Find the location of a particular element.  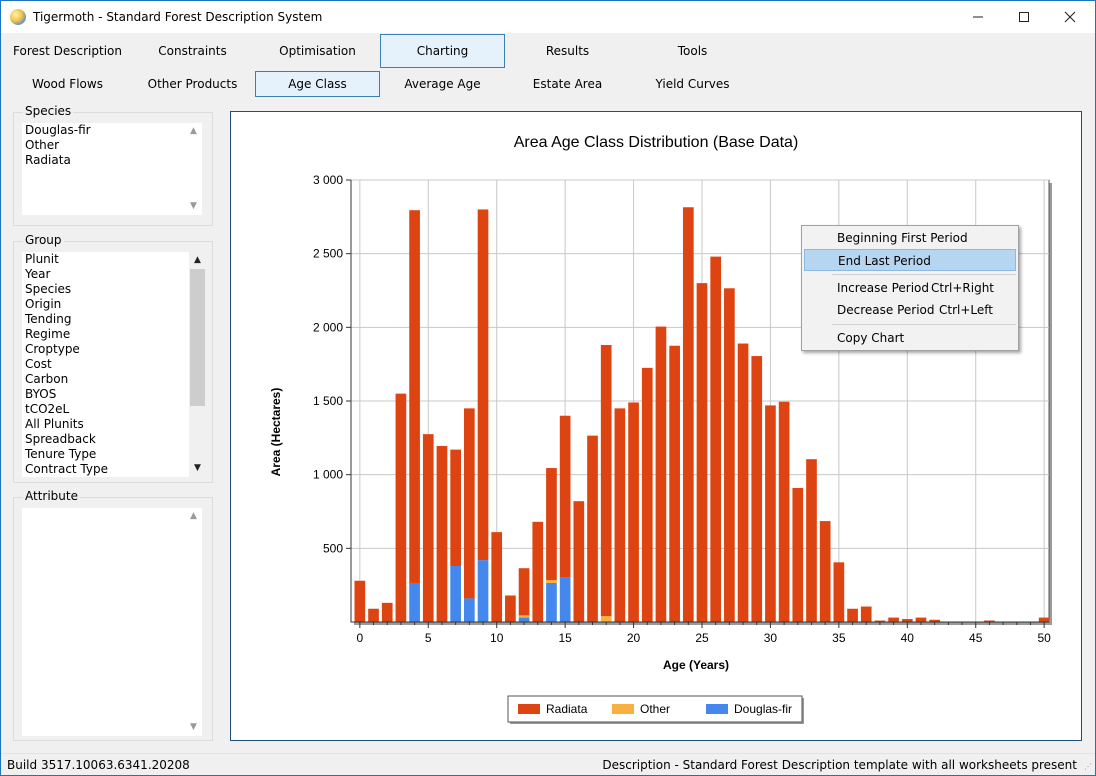

menu-item-decrease-period: Decrease Period Ctrl+Left is located at coordinates (910, 310).